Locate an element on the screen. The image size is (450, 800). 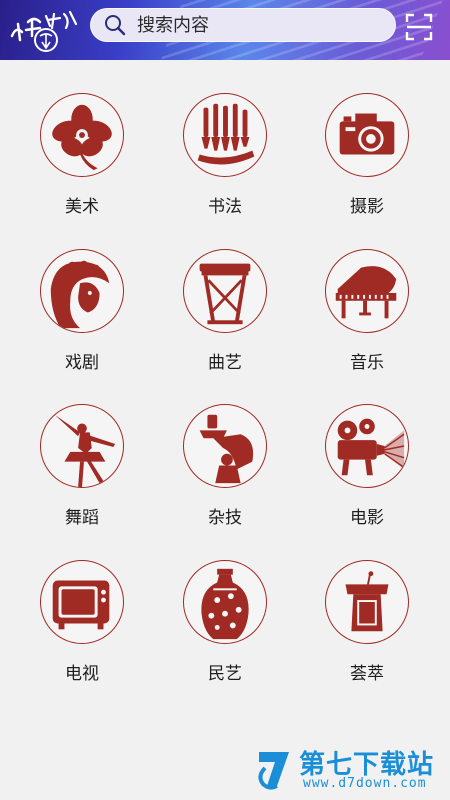
scan-icon is located at coordinates (419, 27).